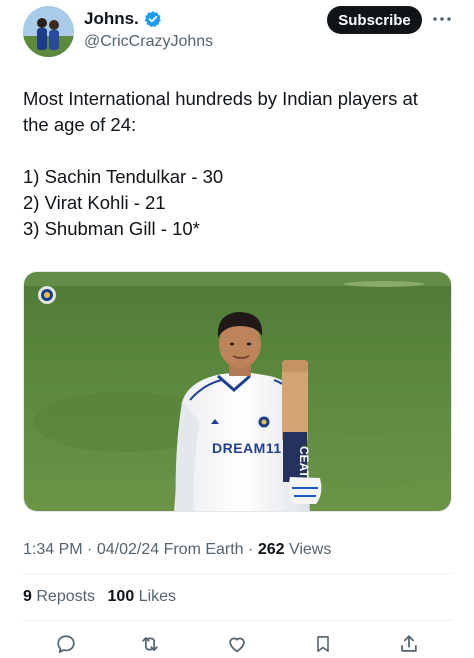 This screenshot has height=658, width=474. What do you see at coordinates (271, 549) in the screenshot?
I see `views-count: 262` at bounding box center [271, 549].